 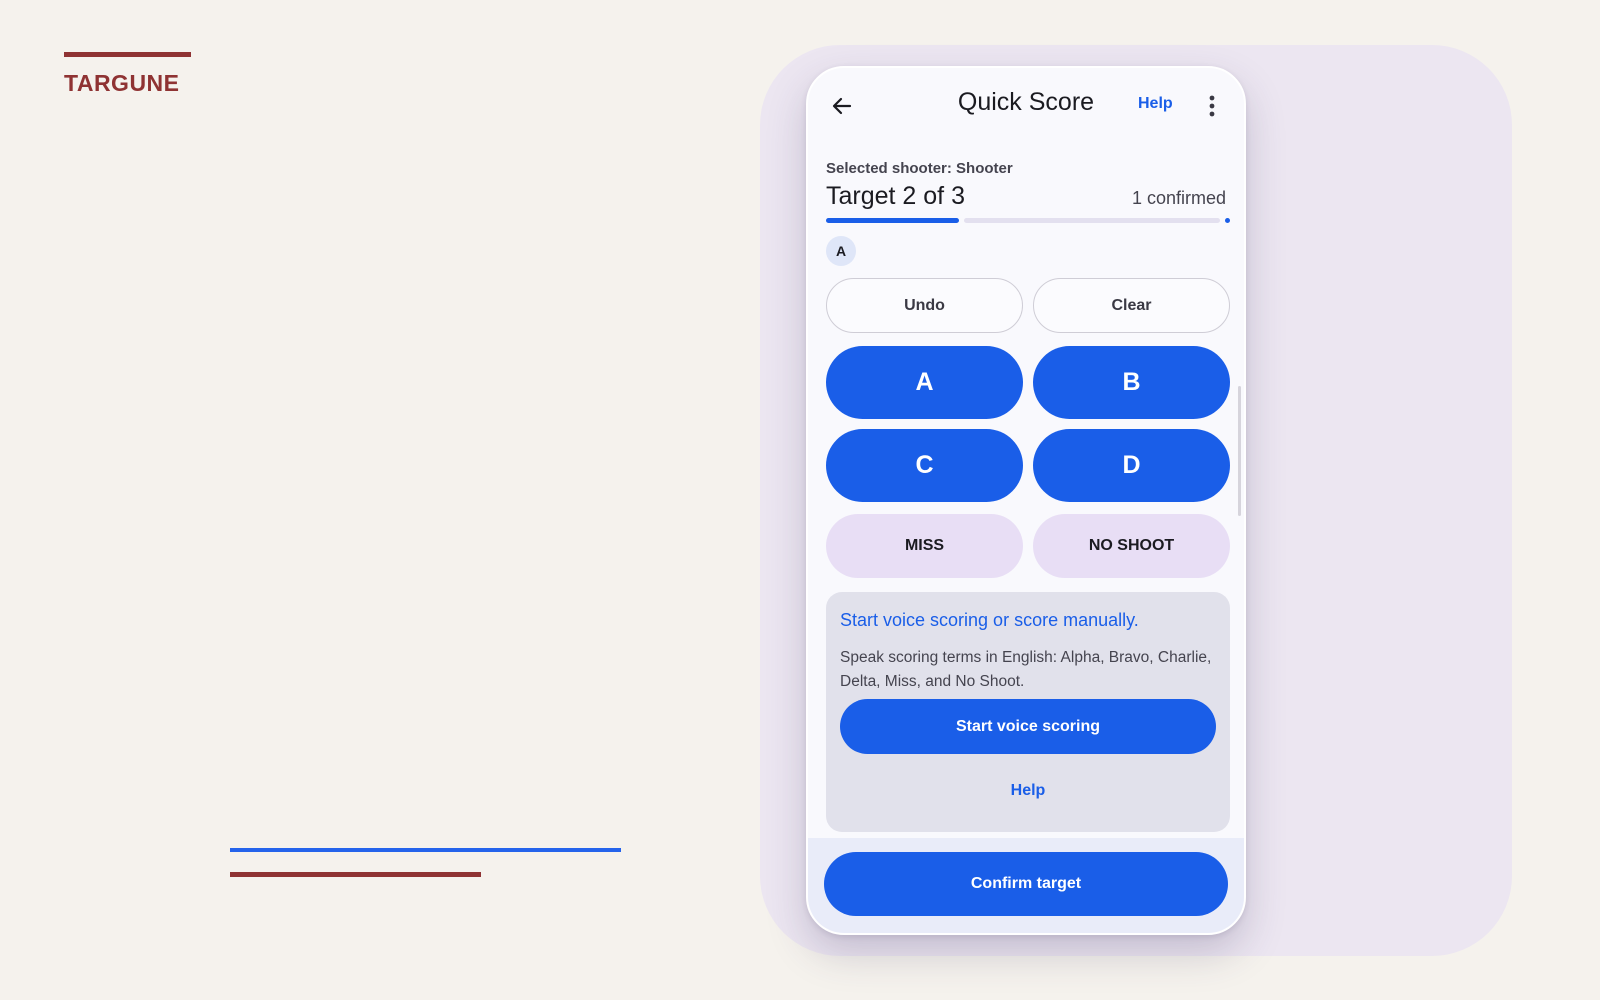 What do you see at coordinates (892, 220) in the screenshot?
I see `progress-fill` at bounding box center [892, 220].